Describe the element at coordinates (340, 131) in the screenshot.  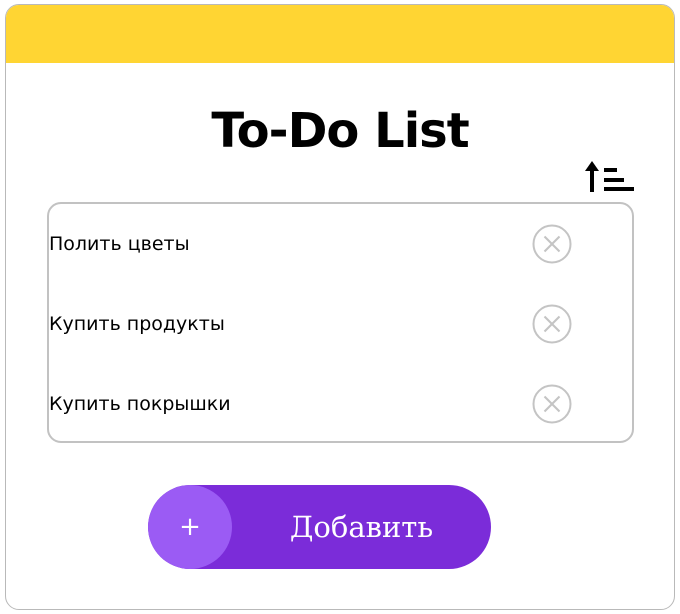
I see `page-title: To-Do List` at that location.